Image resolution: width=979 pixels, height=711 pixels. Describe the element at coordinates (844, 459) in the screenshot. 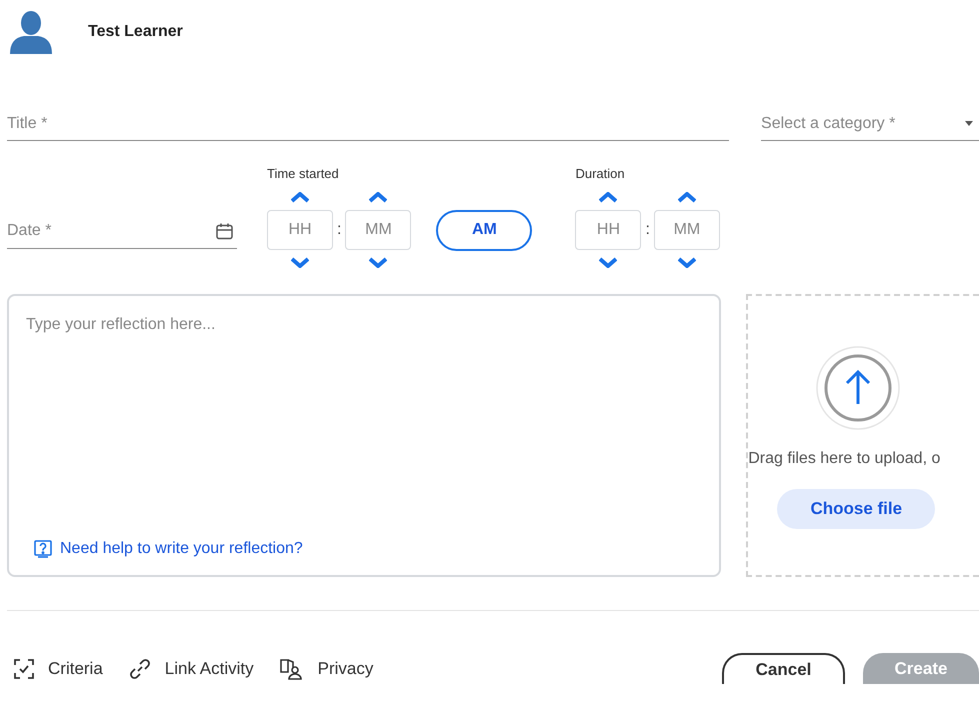

I see `upload-instructions: Drag files here to upload, o` at that location.